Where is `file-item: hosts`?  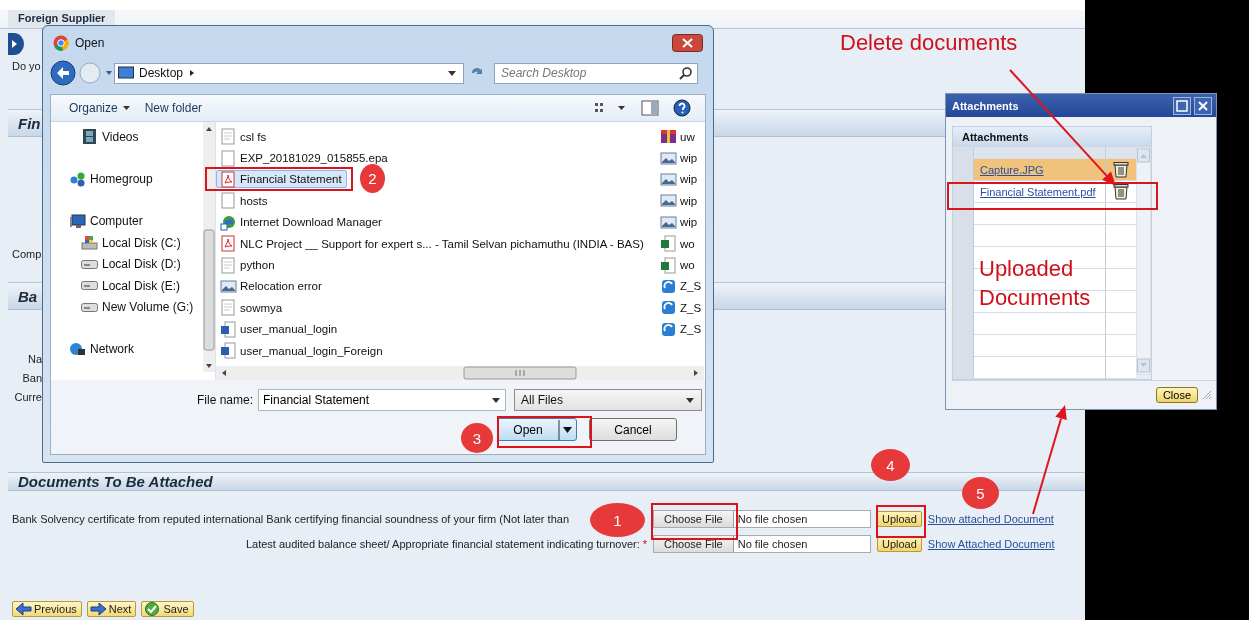 file-item: hosts is located at coordinates (244, 200).